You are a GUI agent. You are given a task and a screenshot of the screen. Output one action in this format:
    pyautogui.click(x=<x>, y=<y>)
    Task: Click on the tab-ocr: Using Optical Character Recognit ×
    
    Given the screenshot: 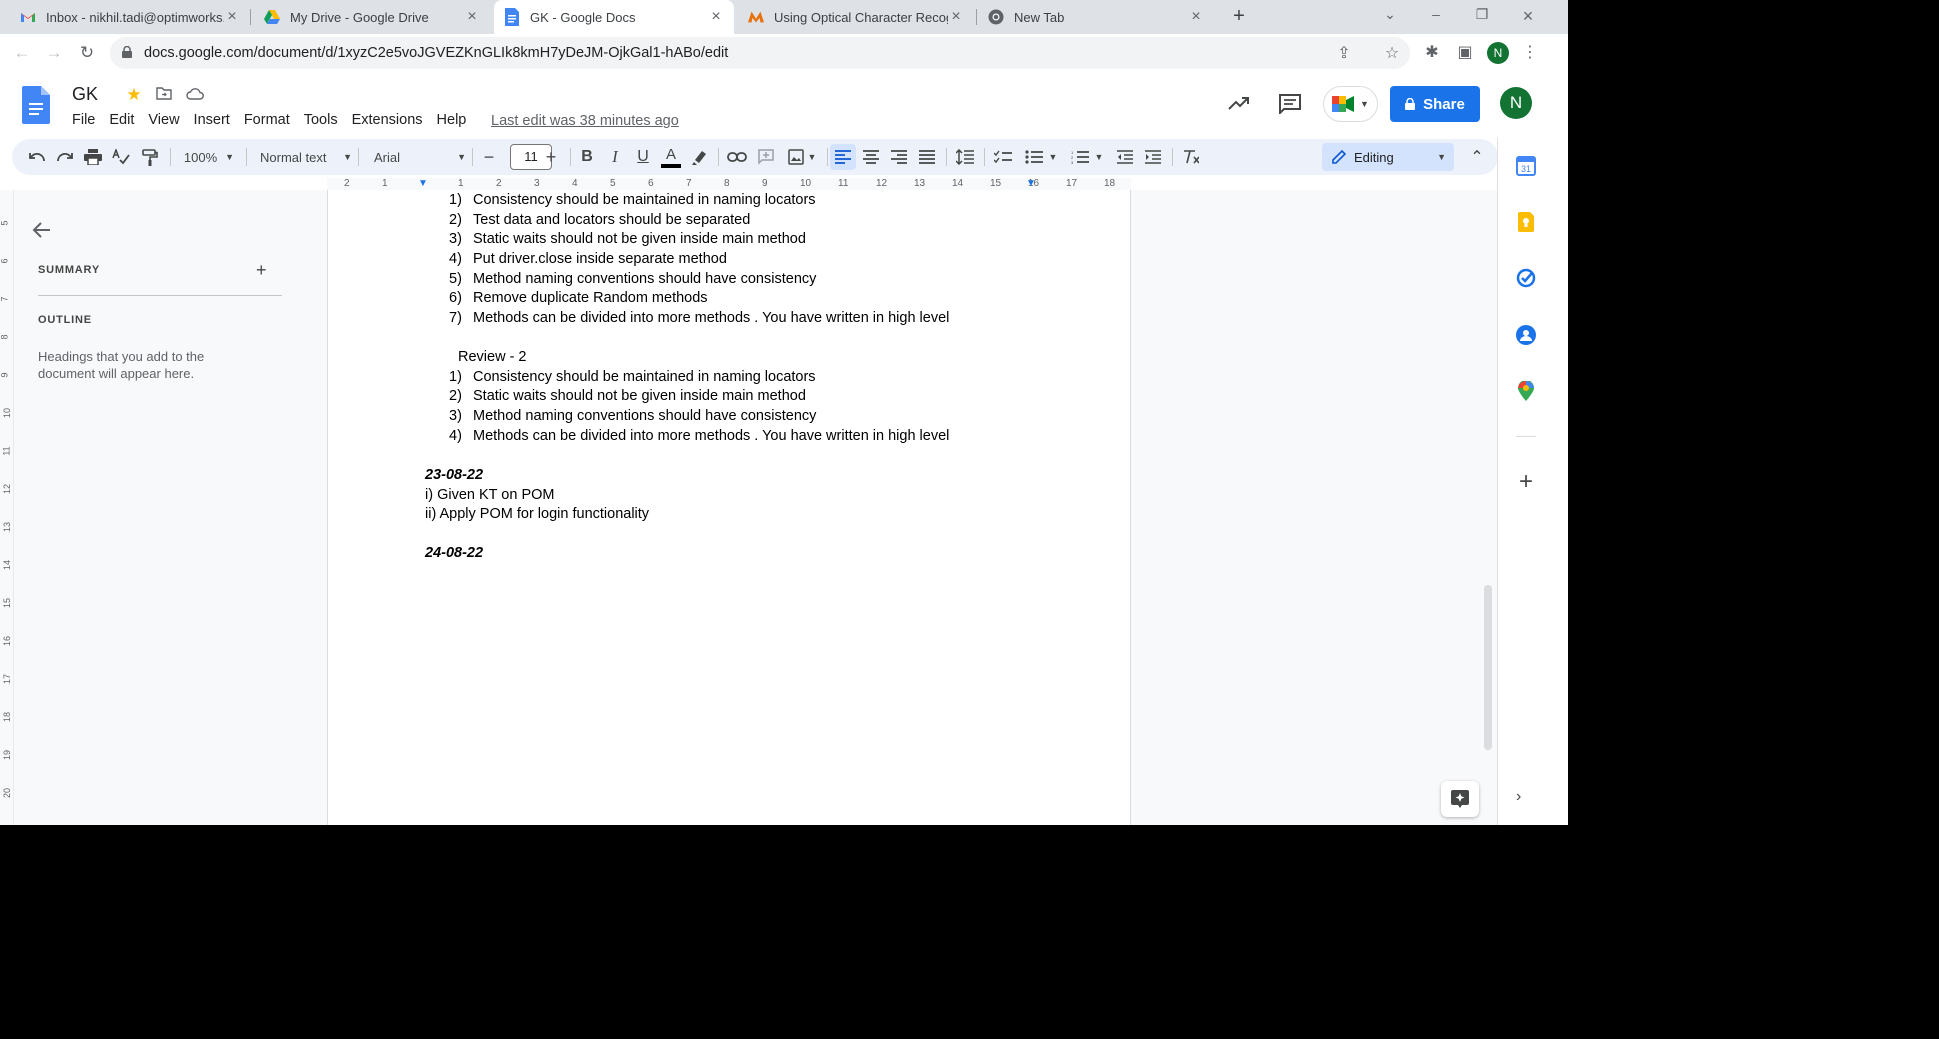 What is the action you would take?
    pyautogui.click(x=856, y=17)
    